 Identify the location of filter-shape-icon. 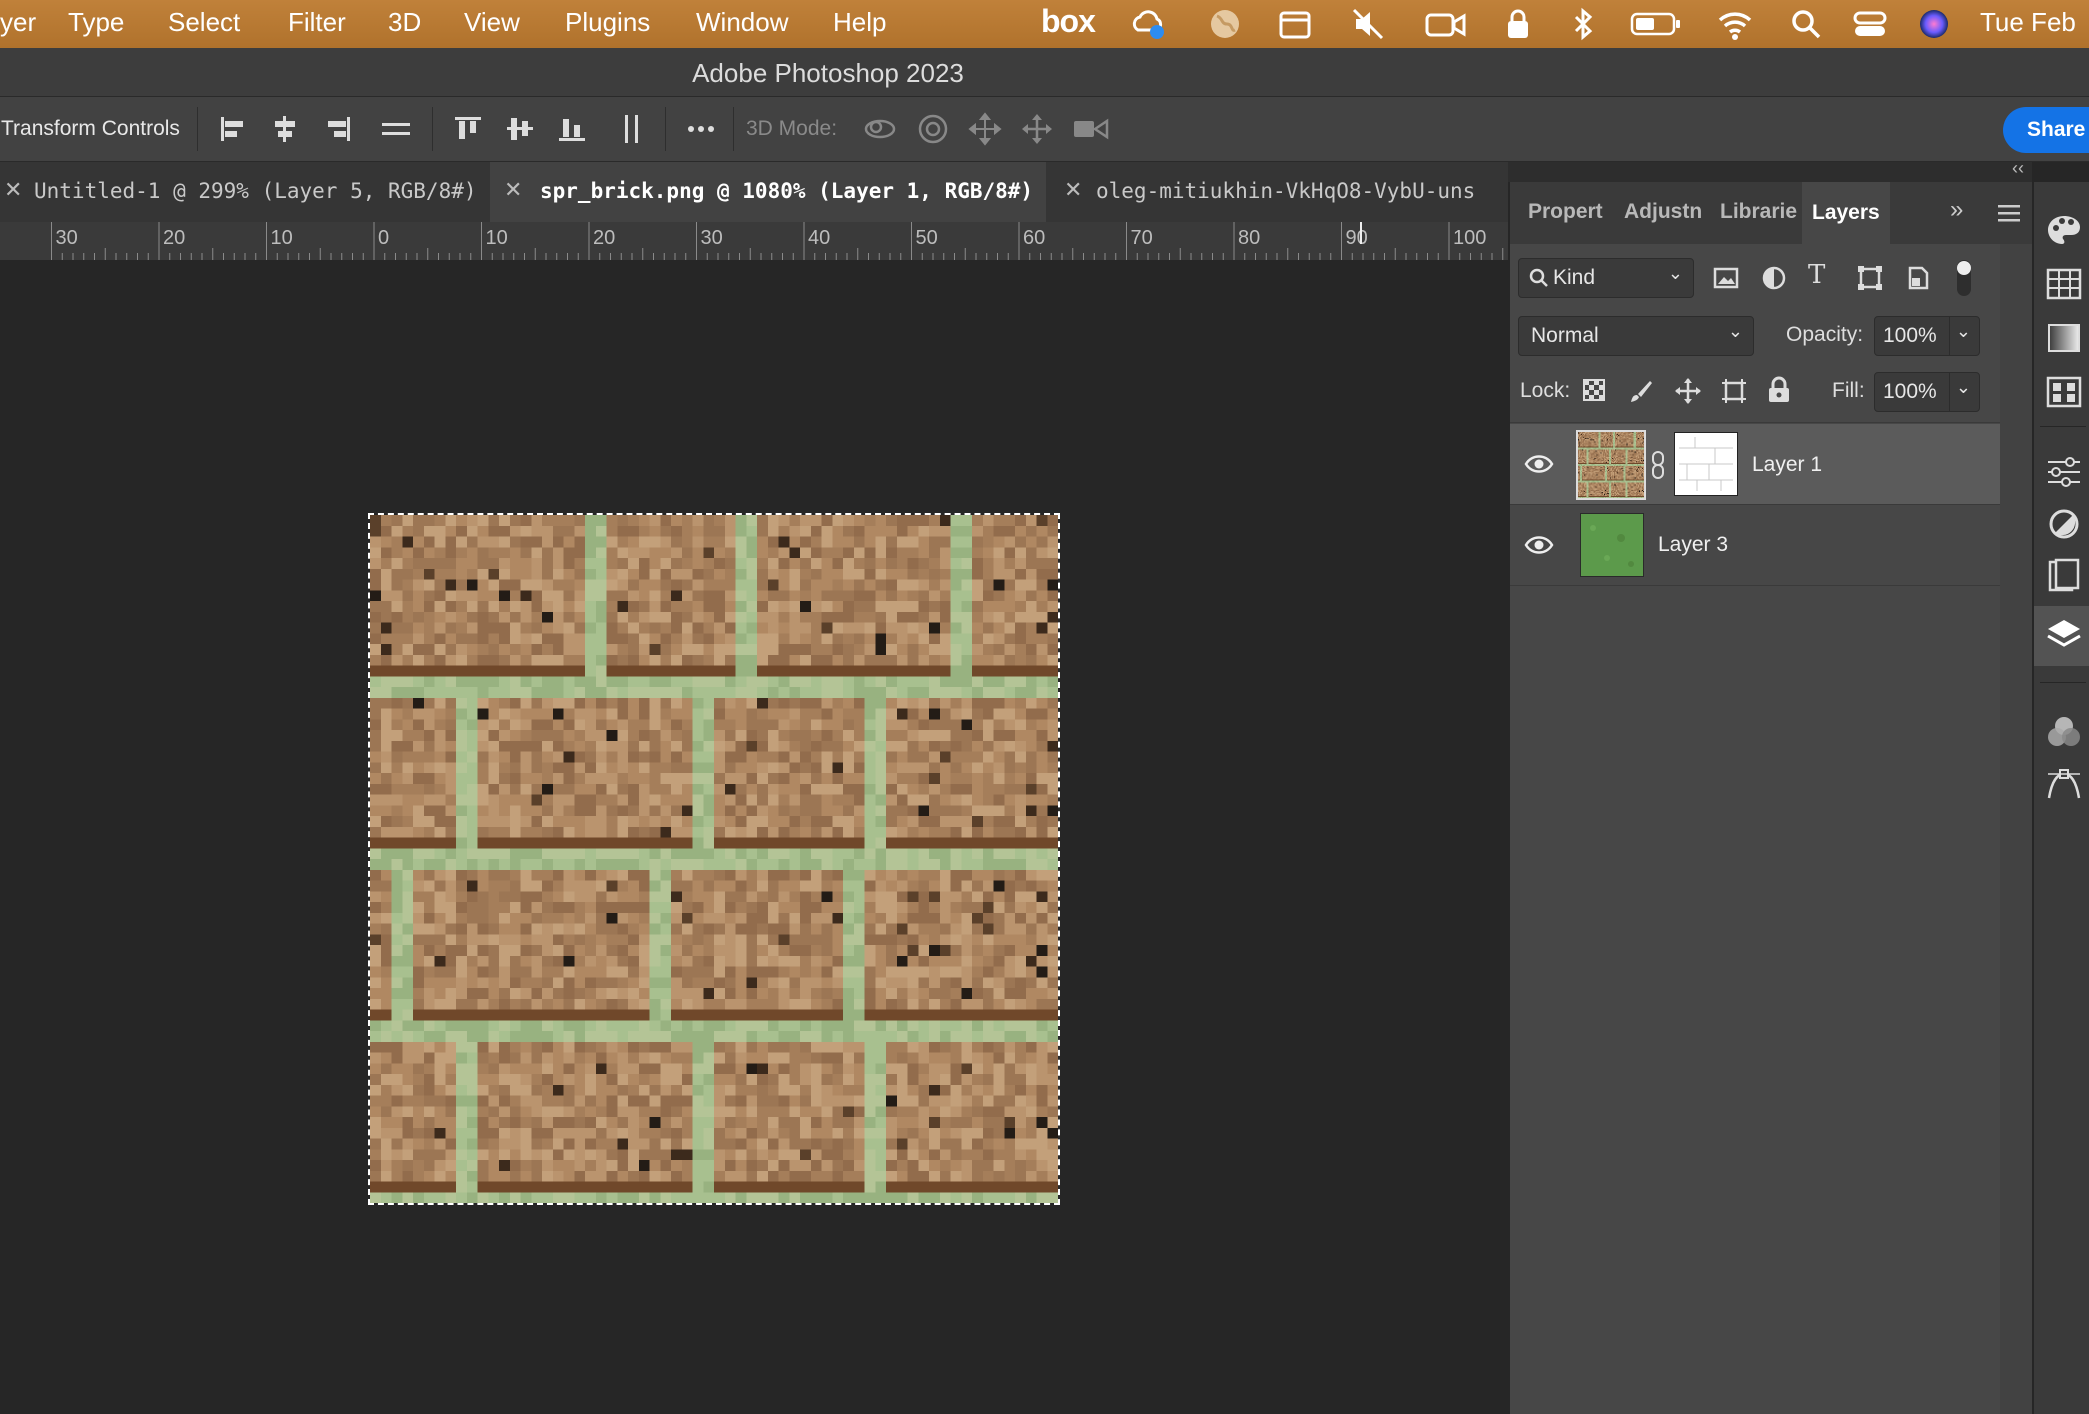
(1870, 278).